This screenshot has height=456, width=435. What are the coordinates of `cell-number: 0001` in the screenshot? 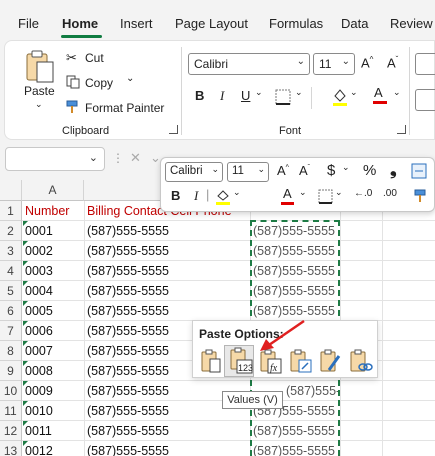 It's located at (53, 231).